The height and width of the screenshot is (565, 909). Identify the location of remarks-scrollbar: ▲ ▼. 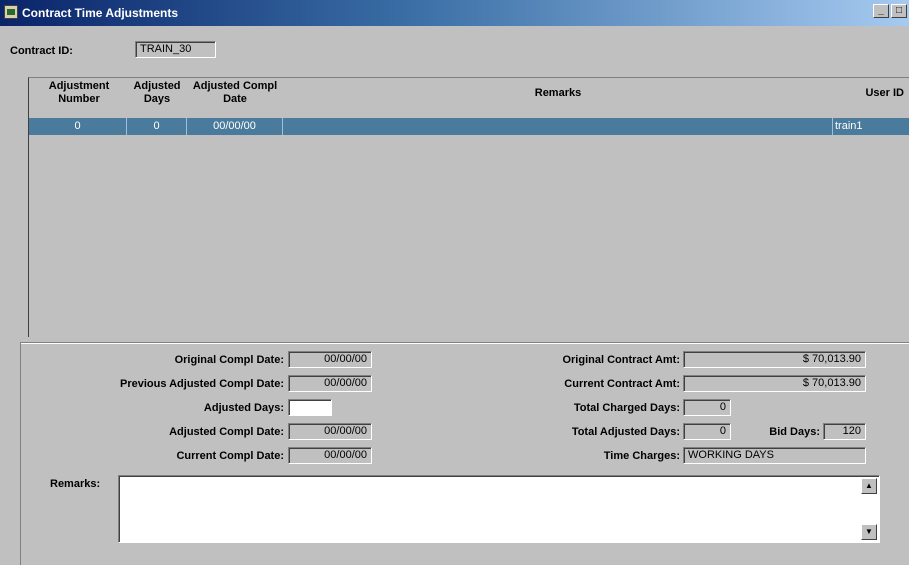
(869, 509).